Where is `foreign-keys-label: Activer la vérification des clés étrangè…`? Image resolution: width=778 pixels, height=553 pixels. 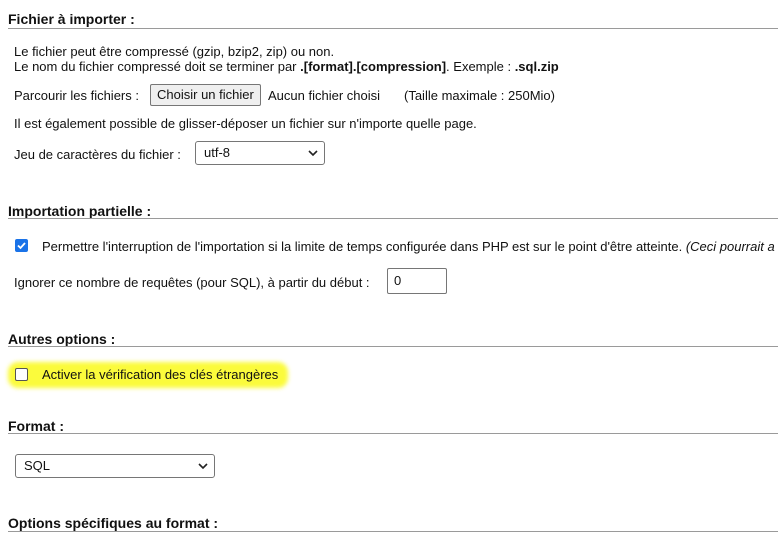 foreign-keys-label: Activer la vérification des clés étrangè… is located at coordinates (160, 374).